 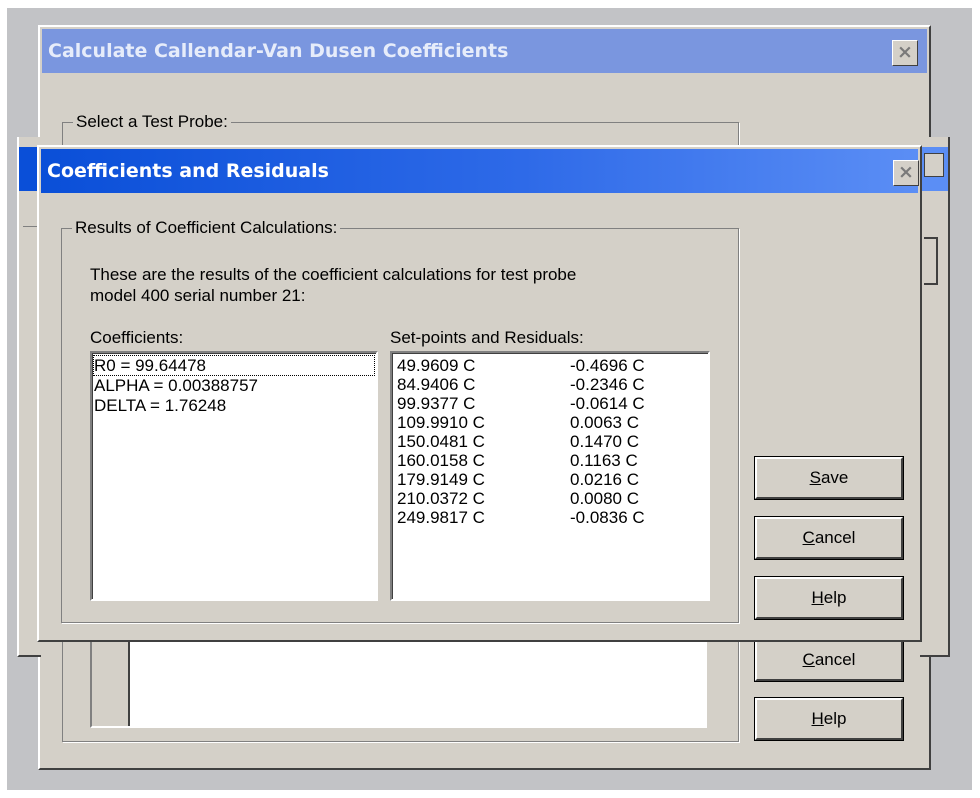 I want to click on residual-row-value: 0.0063 C, so click(x=604, y=422).